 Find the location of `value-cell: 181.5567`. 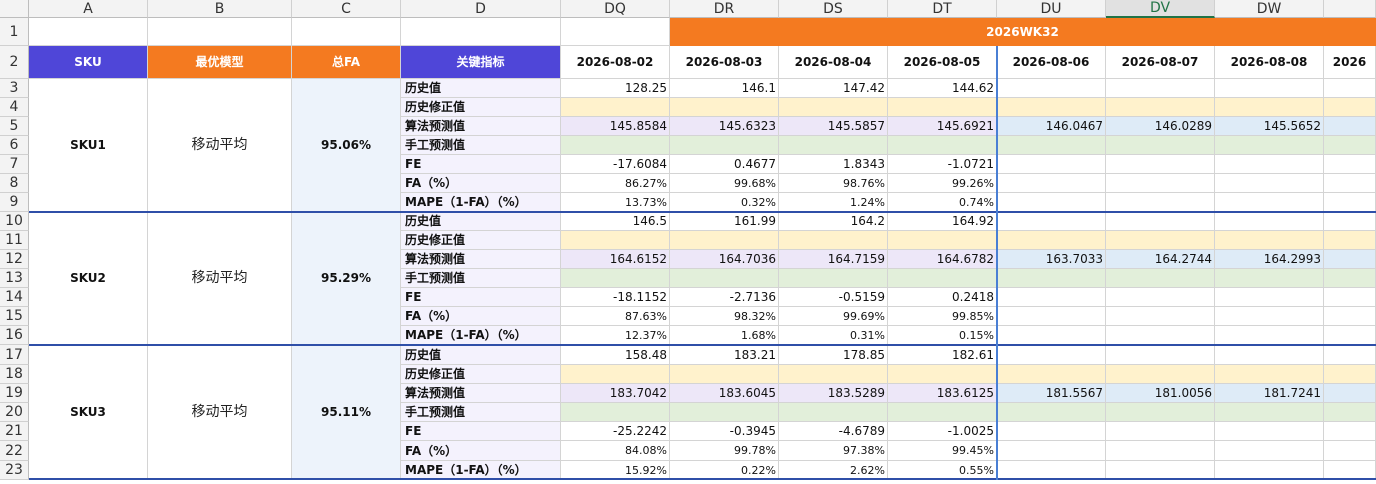

value-cell: 181.5567 is located at coordinates (1051, 393).